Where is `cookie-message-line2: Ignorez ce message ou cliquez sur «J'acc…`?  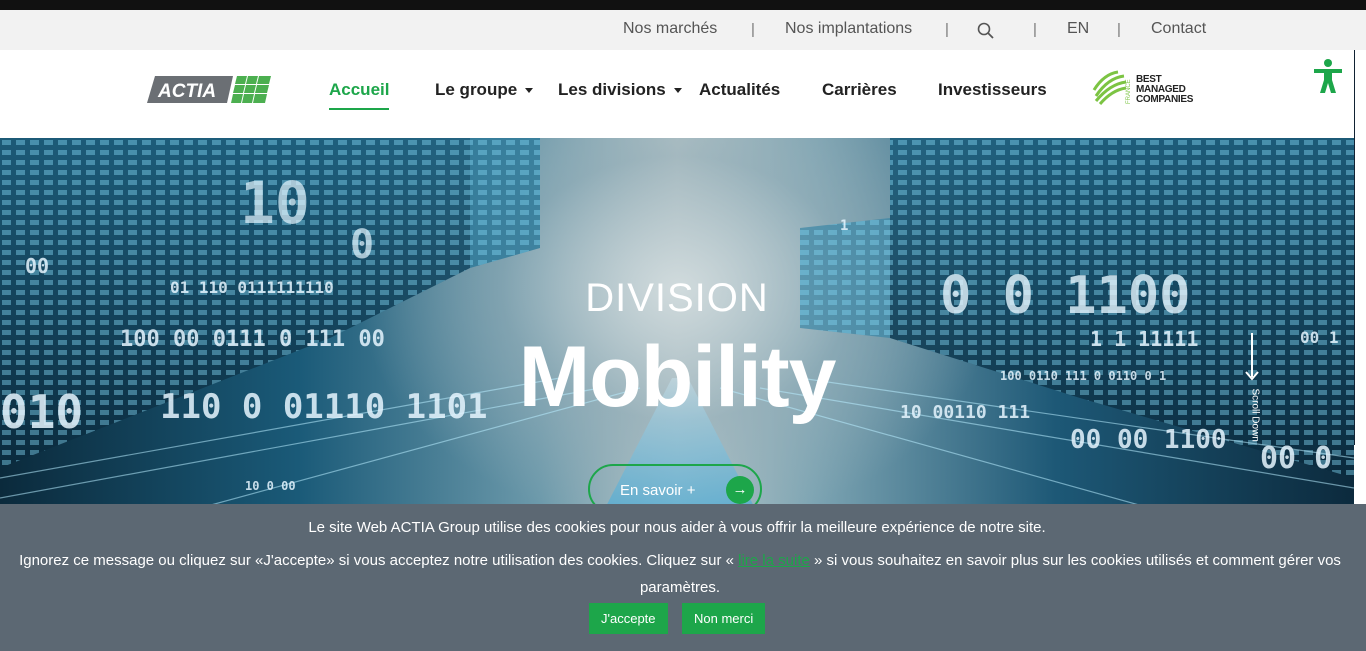
cookie-message-line2: Ignorez ce message ou cliquez sur «J'acc… is located at coordinates (680, 574).